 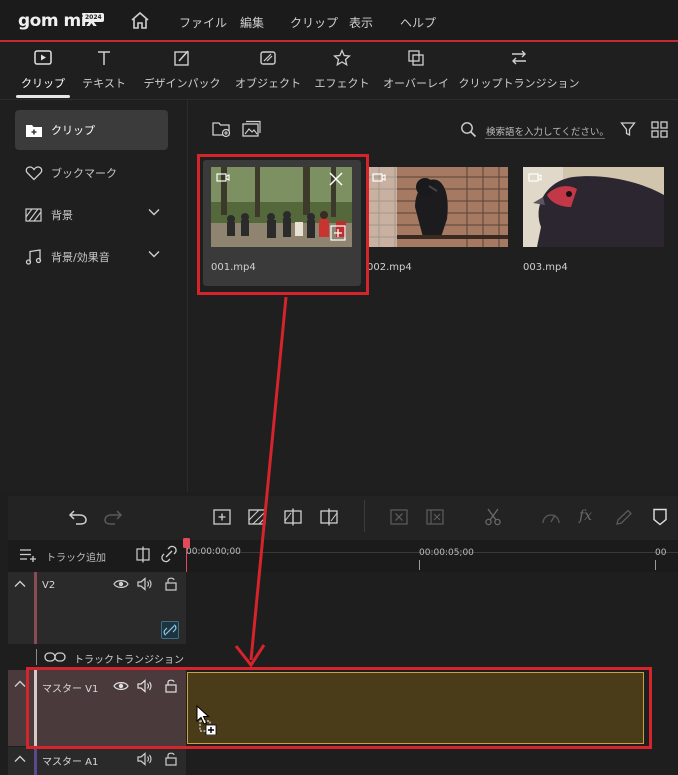 I want to click on sidebar-item-bookmark: ブックマーク, so click(x=91, y=173).